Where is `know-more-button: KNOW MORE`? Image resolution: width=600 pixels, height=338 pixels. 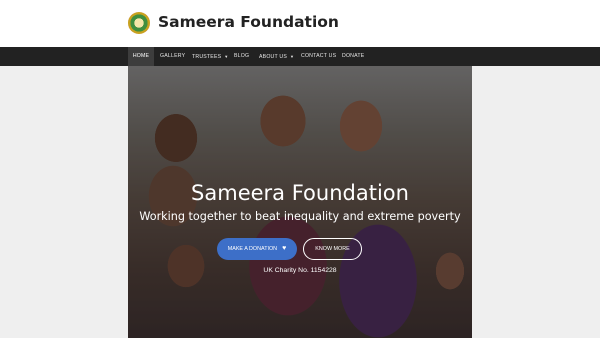 know-more-button: KNOW MORE is located at coordinates (332, 249).